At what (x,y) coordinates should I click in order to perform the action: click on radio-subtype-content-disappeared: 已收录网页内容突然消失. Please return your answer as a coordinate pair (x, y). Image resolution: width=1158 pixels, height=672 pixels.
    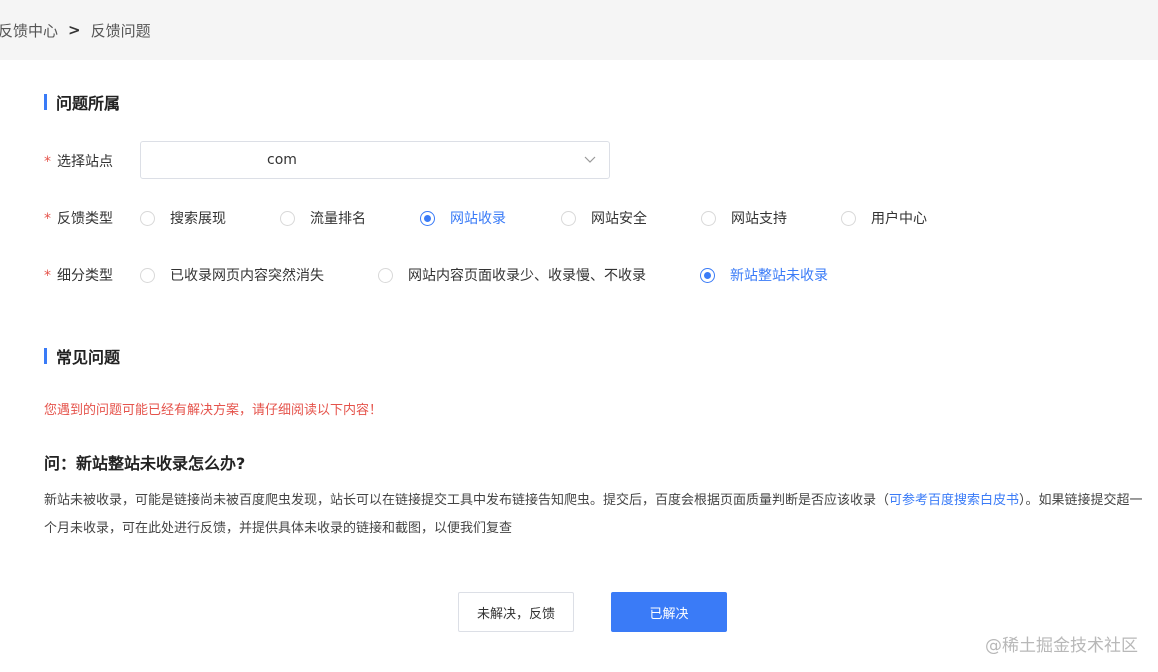
    Looking at the image, I should click on (232, 275).